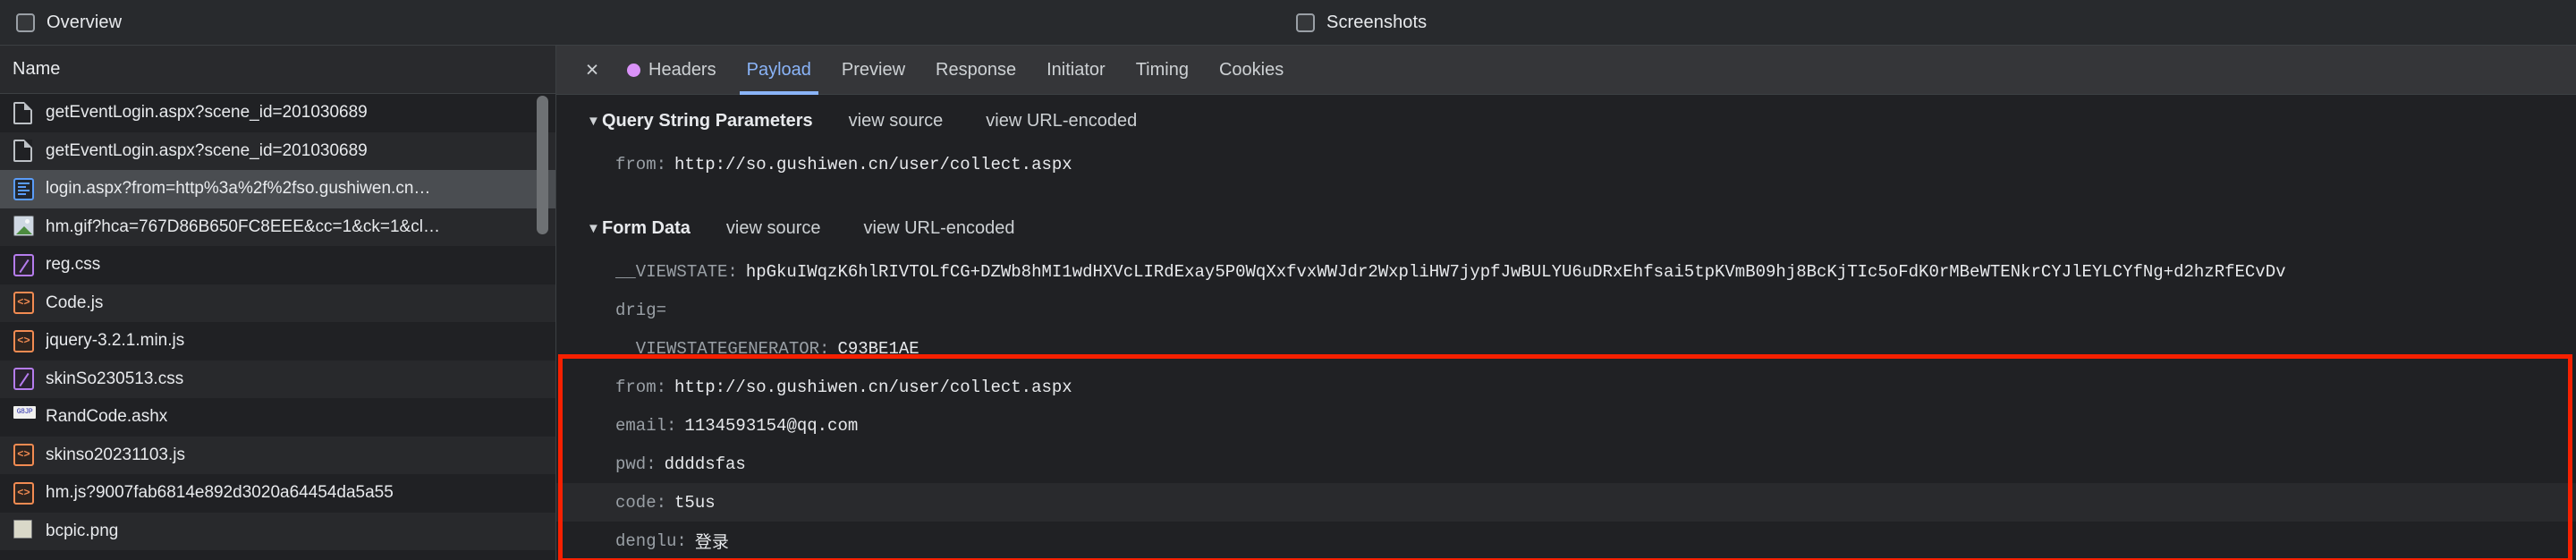 Image resolution: width=2576 pixels, height=560 pixels. I want to click on request-list-item-label: Code.js, so click(75, 302).